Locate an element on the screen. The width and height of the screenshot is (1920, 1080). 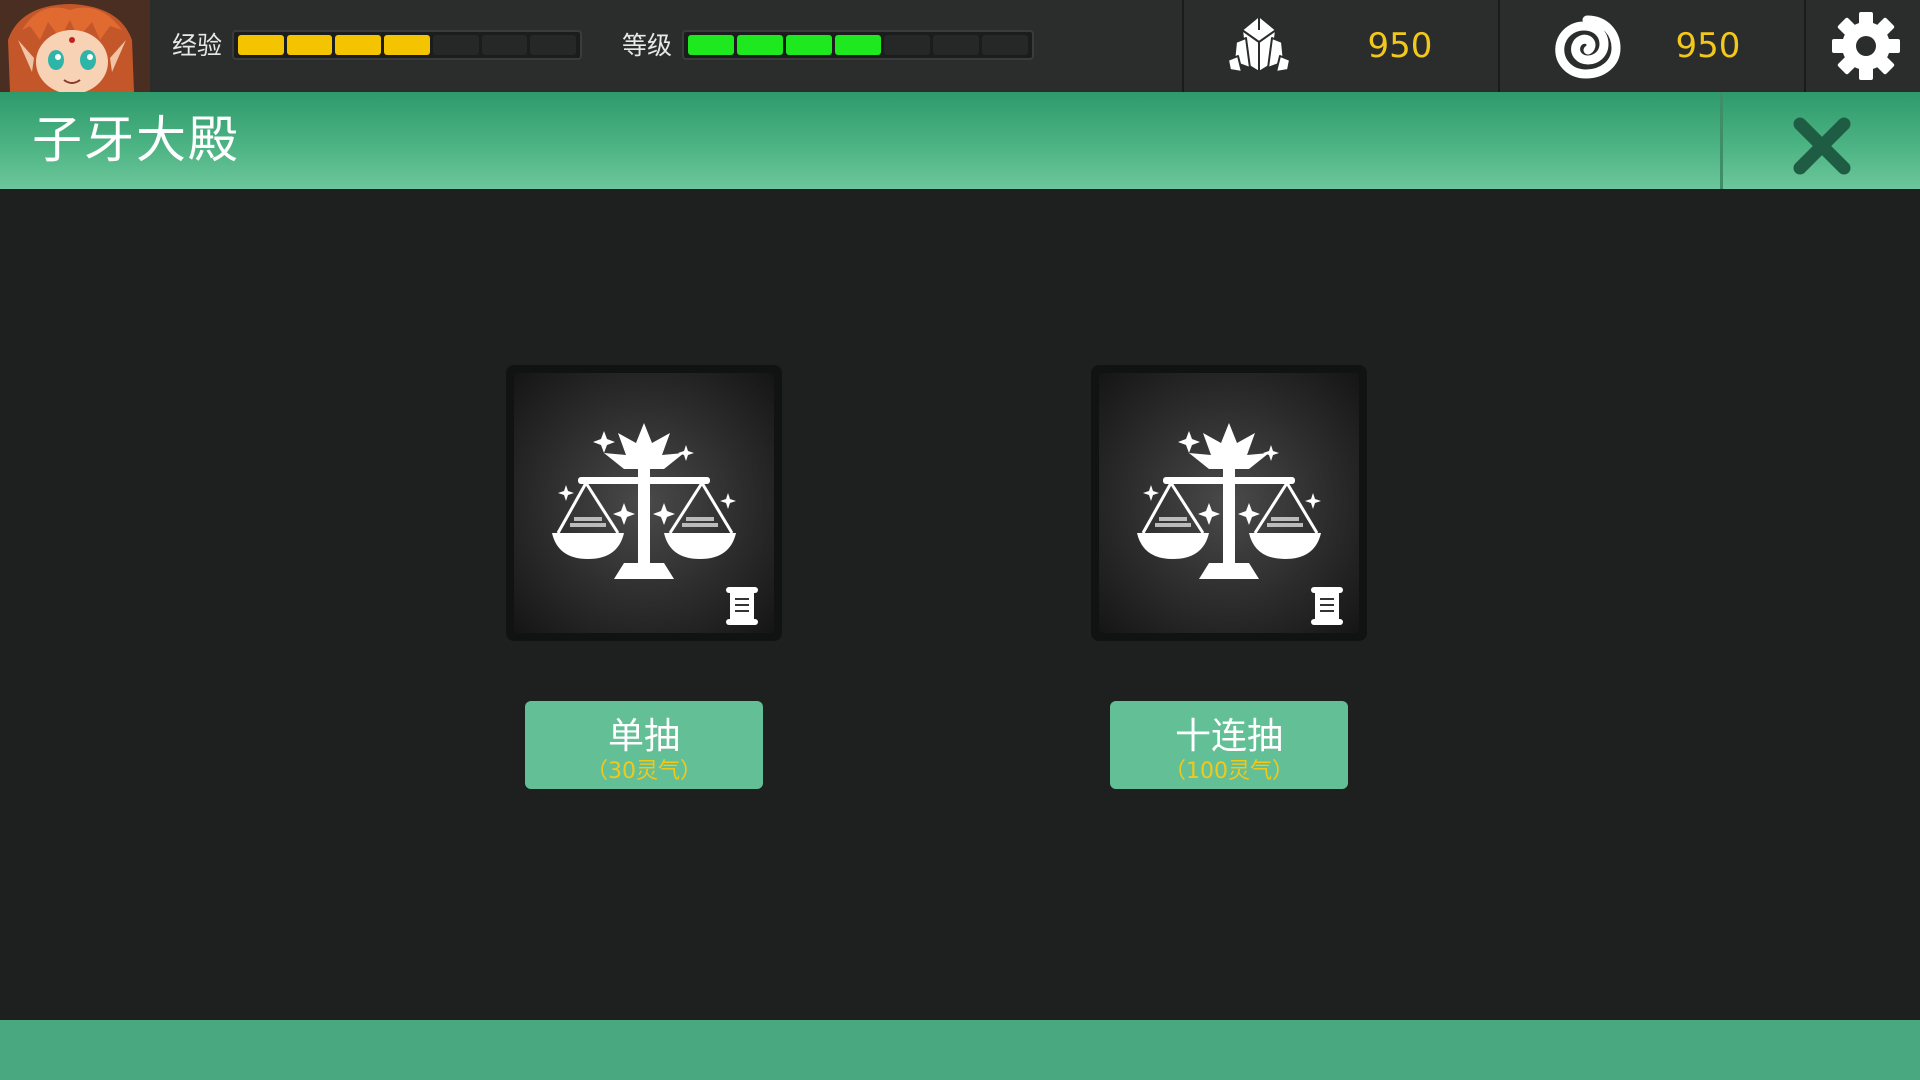
spiral-cloud-icon is located at coordinates (1587, 46).